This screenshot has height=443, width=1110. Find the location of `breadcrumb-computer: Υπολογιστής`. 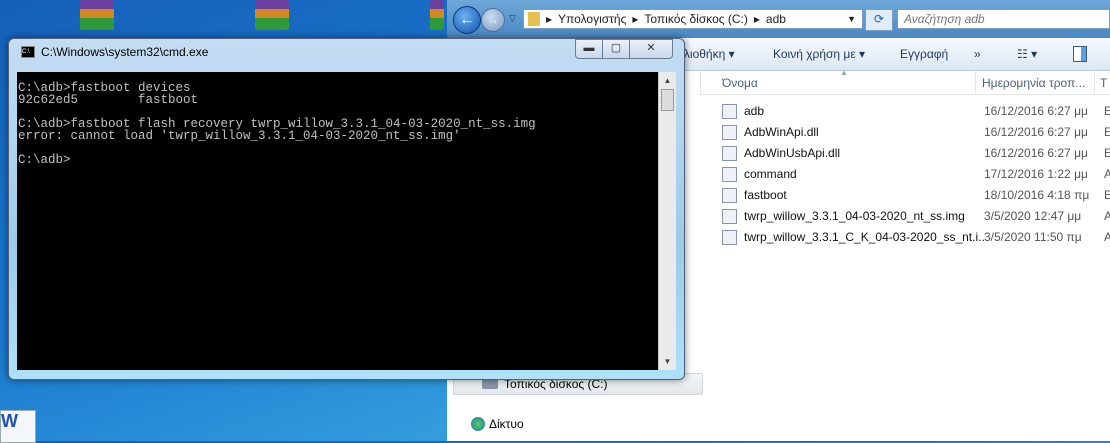

breadcrumb-computer: Υπολογιστής is located at coordinates (592, 19).